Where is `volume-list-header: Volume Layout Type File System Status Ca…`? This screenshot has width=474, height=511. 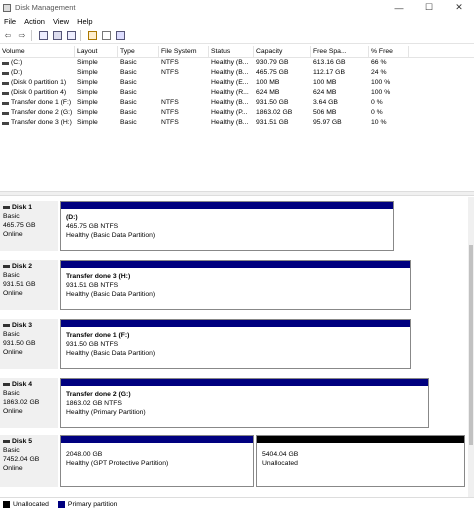 volume-list-header: Volume Layout Type File System Status Ca… is located at coordinates (237, 52).